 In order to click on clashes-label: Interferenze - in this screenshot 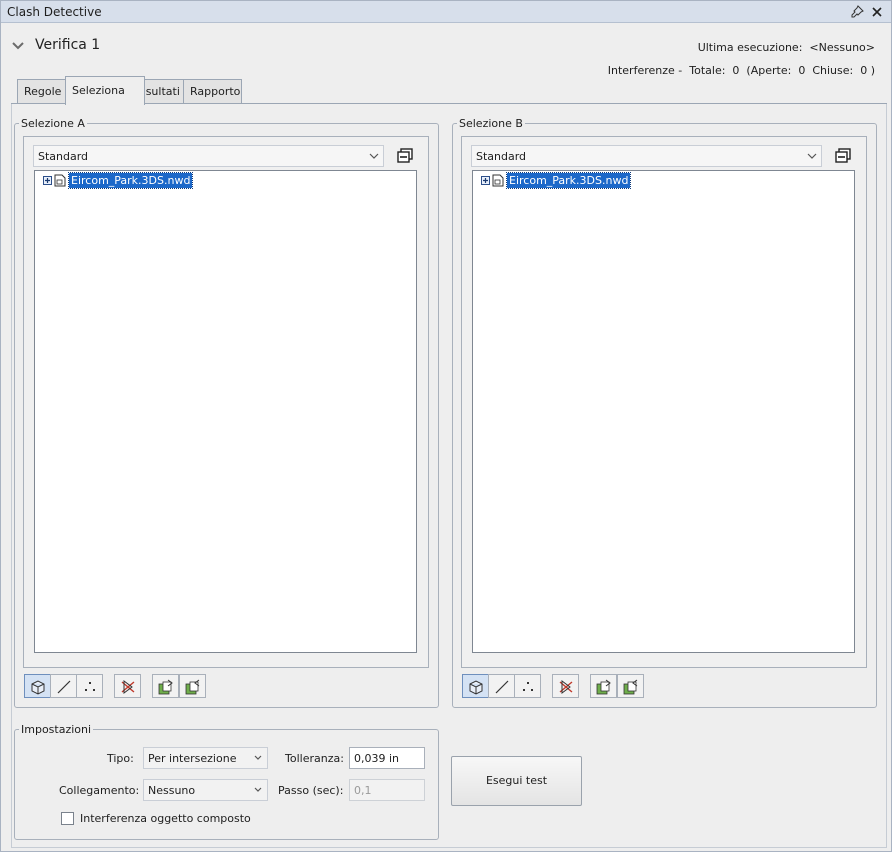, I will do `click(645, 70)`.